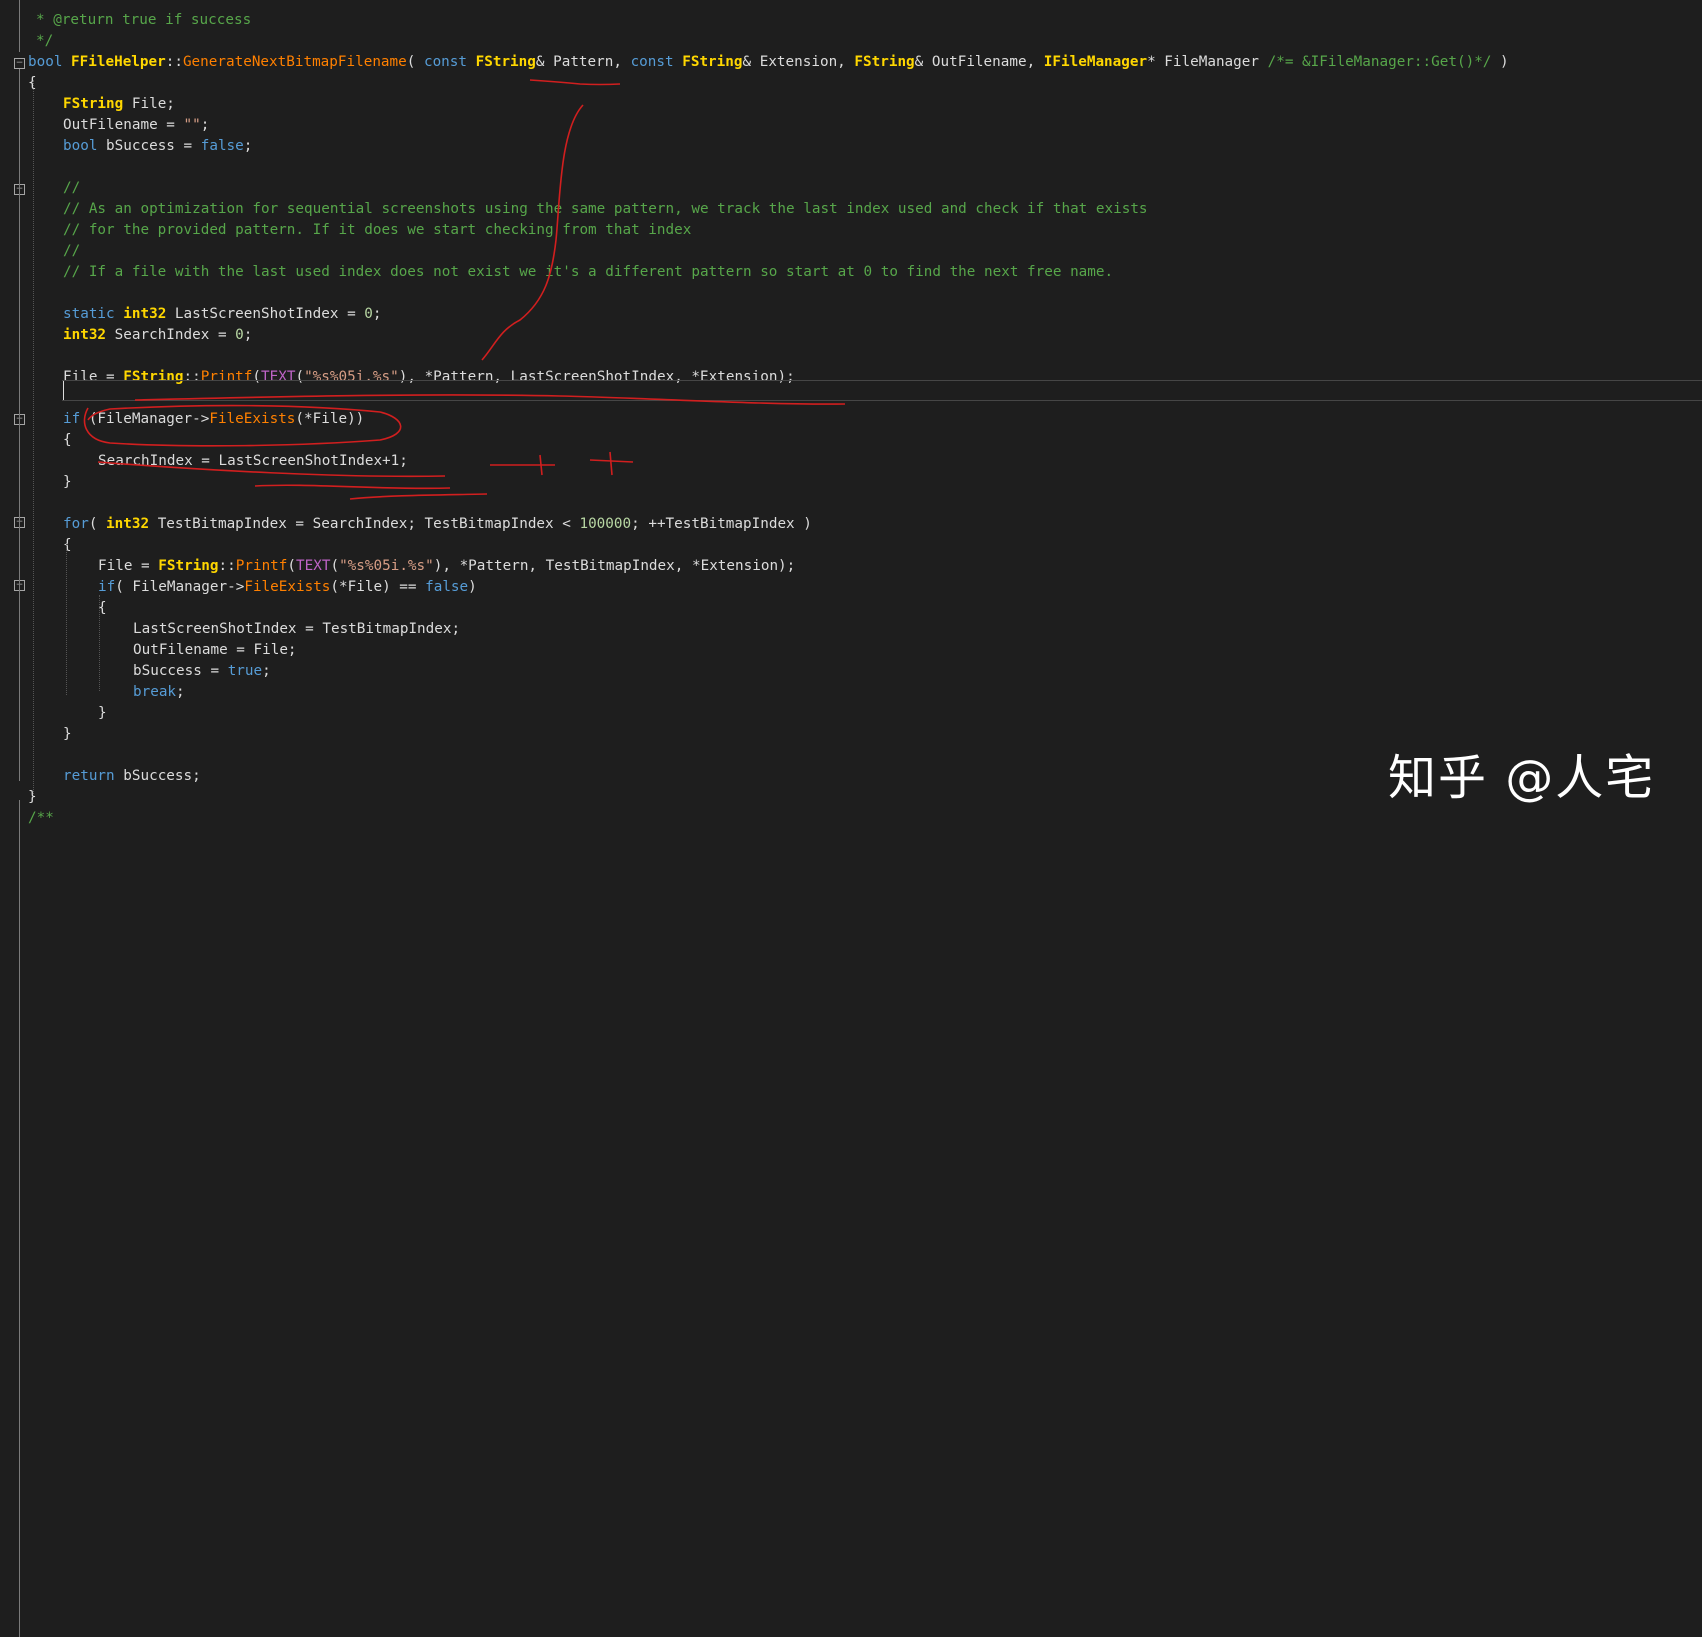 This screenshot has height=1637, width=1702. What do you see at coordinates (378, 587) in the screenshot?
I see `code-token: (*File) ==` at bounding box center [378, 587].